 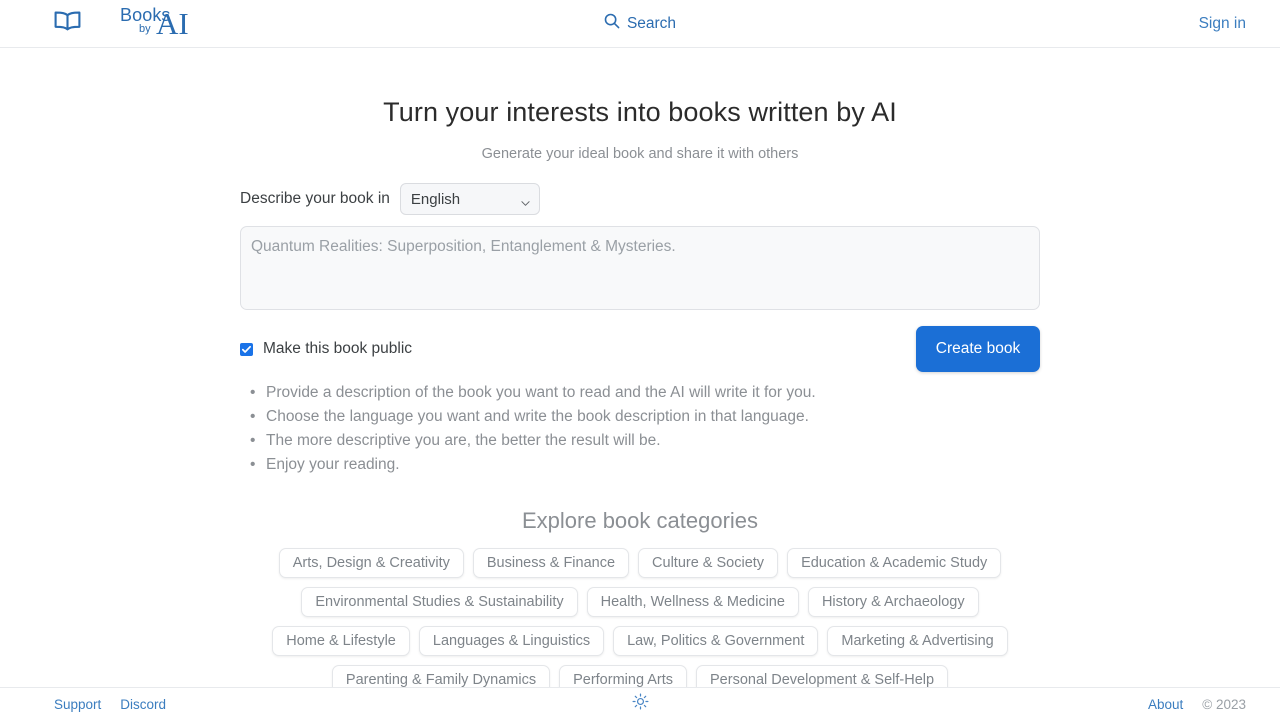 I want to click on logo-by-text: by, so click(x=145, y=29).